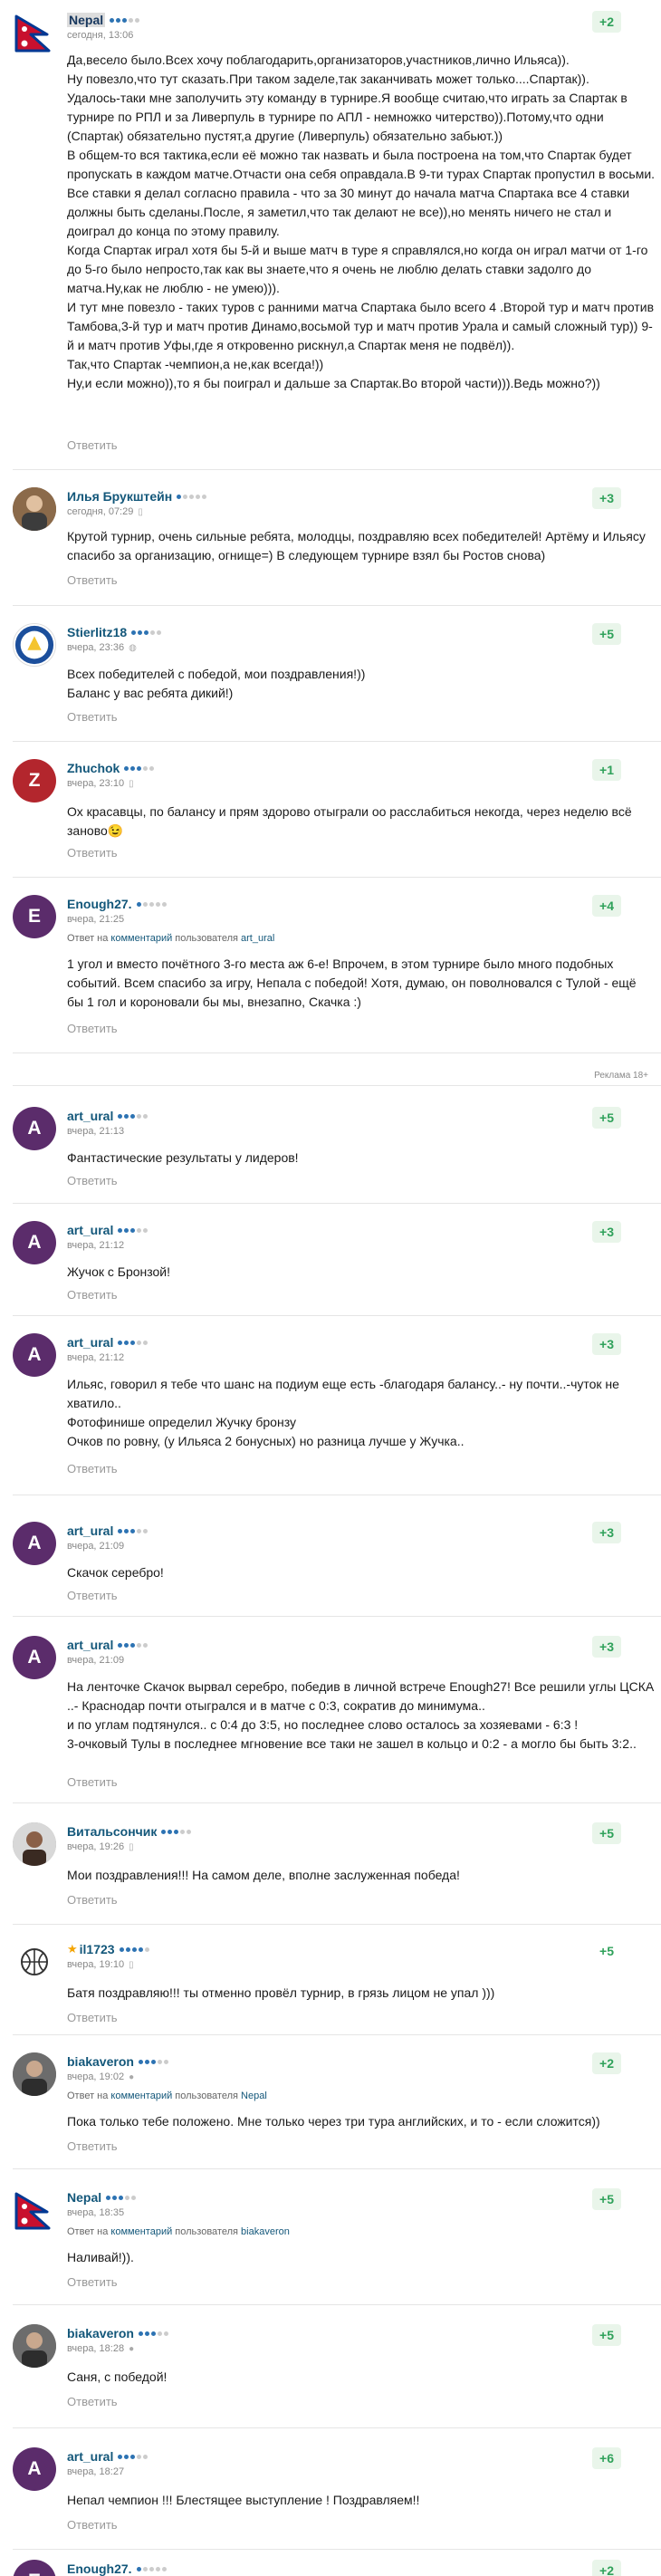 The width and height of the screenshot is (661, 2576). I want to click on author-name: Витальсончик, so click(112, 1831).